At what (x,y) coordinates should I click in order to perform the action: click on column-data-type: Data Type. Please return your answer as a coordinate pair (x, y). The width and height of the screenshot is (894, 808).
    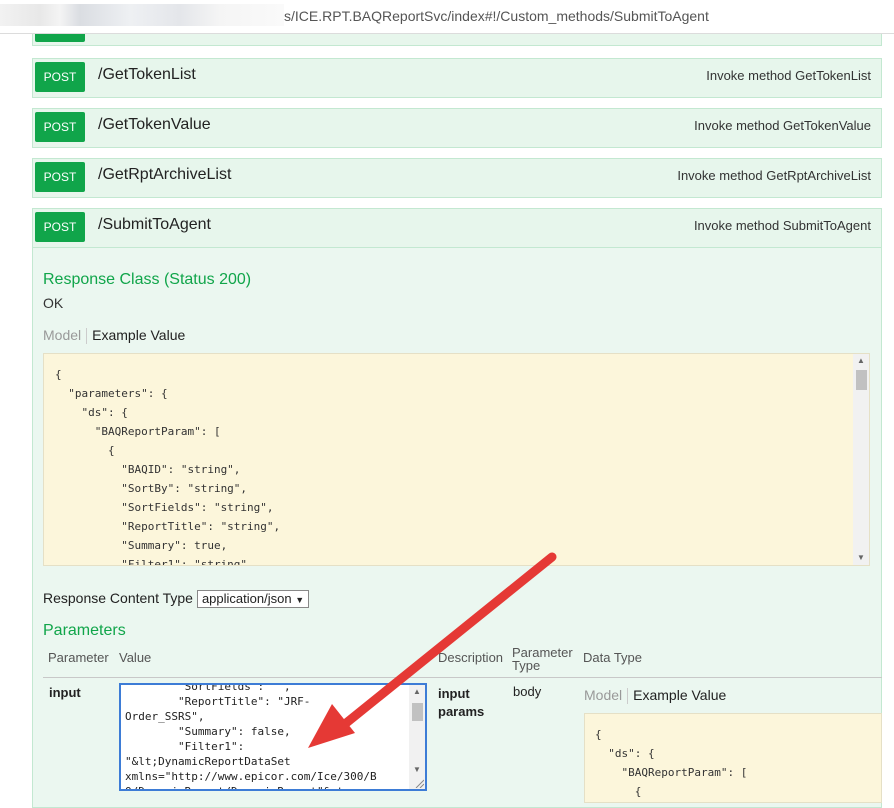
    Looking at the image, I should click on (613, 657).